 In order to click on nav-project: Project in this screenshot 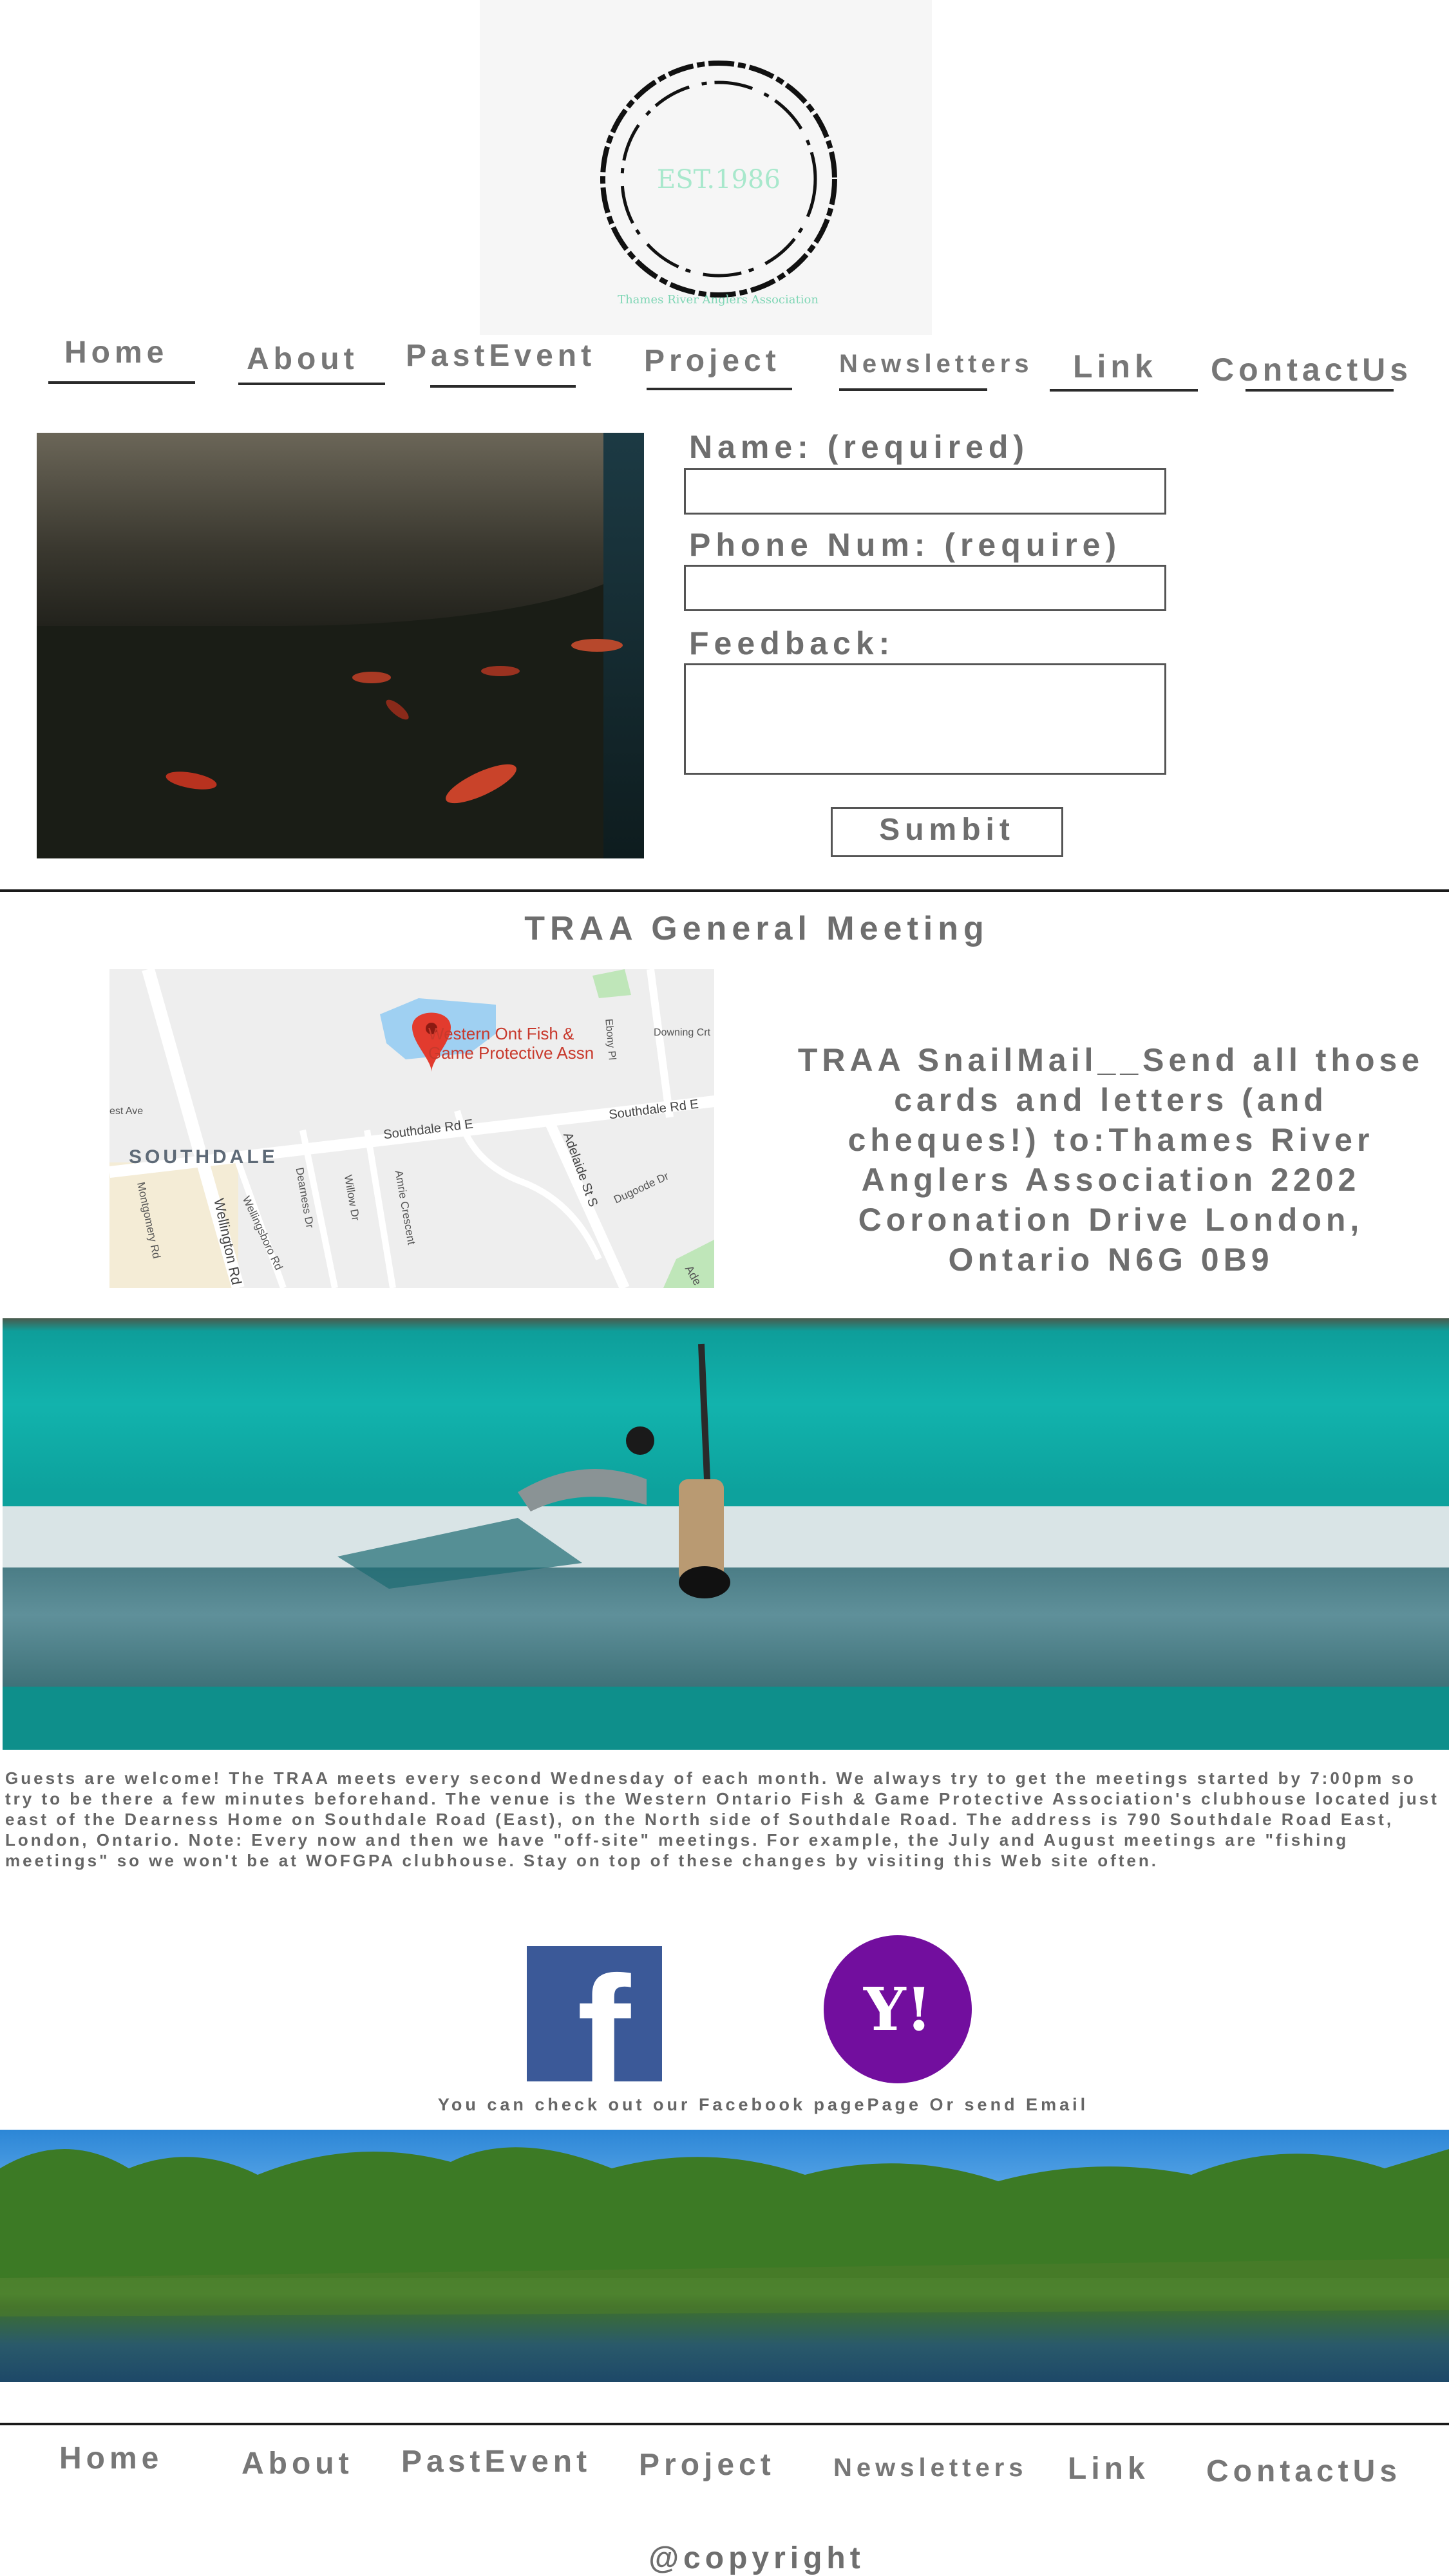, I will do `click(713, 361)`.